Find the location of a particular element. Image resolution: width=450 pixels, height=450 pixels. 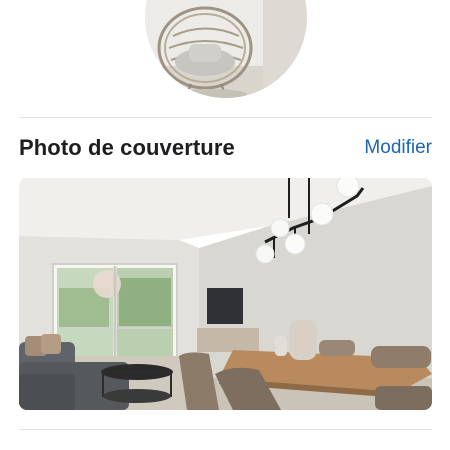

profile-photo is located at coordinates (226, 49).